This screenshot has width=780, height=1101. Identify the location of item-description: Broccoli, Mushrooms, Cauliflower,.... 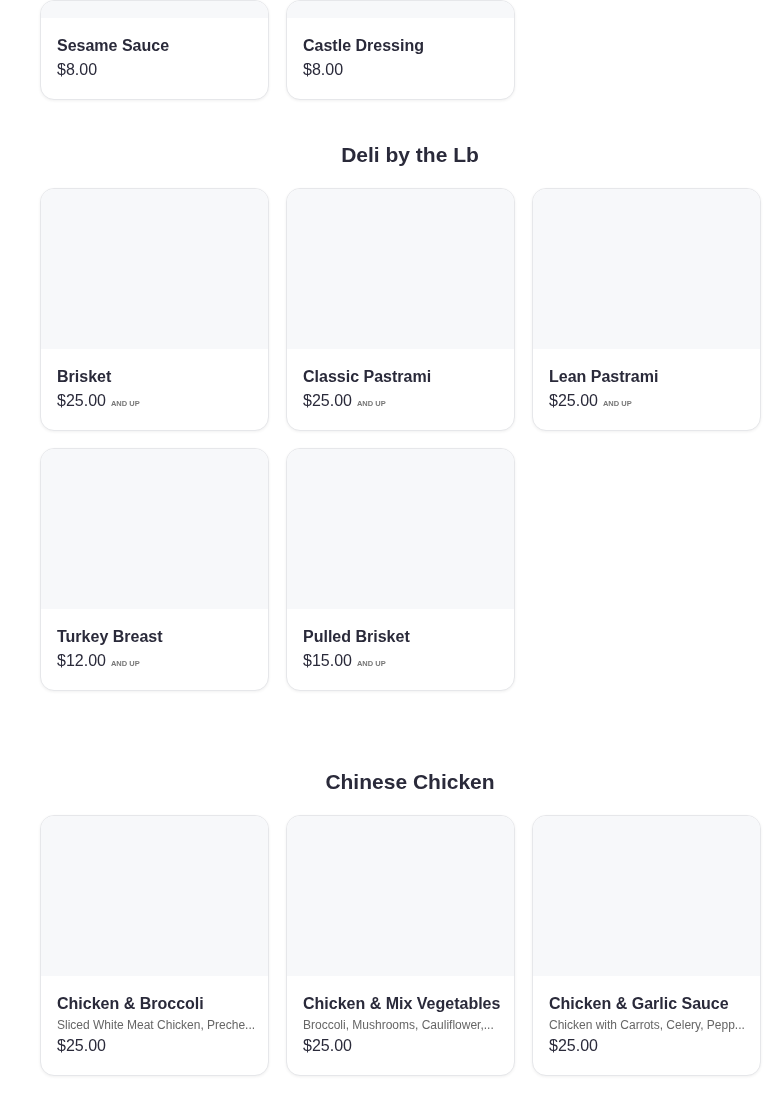
(398, 1025).